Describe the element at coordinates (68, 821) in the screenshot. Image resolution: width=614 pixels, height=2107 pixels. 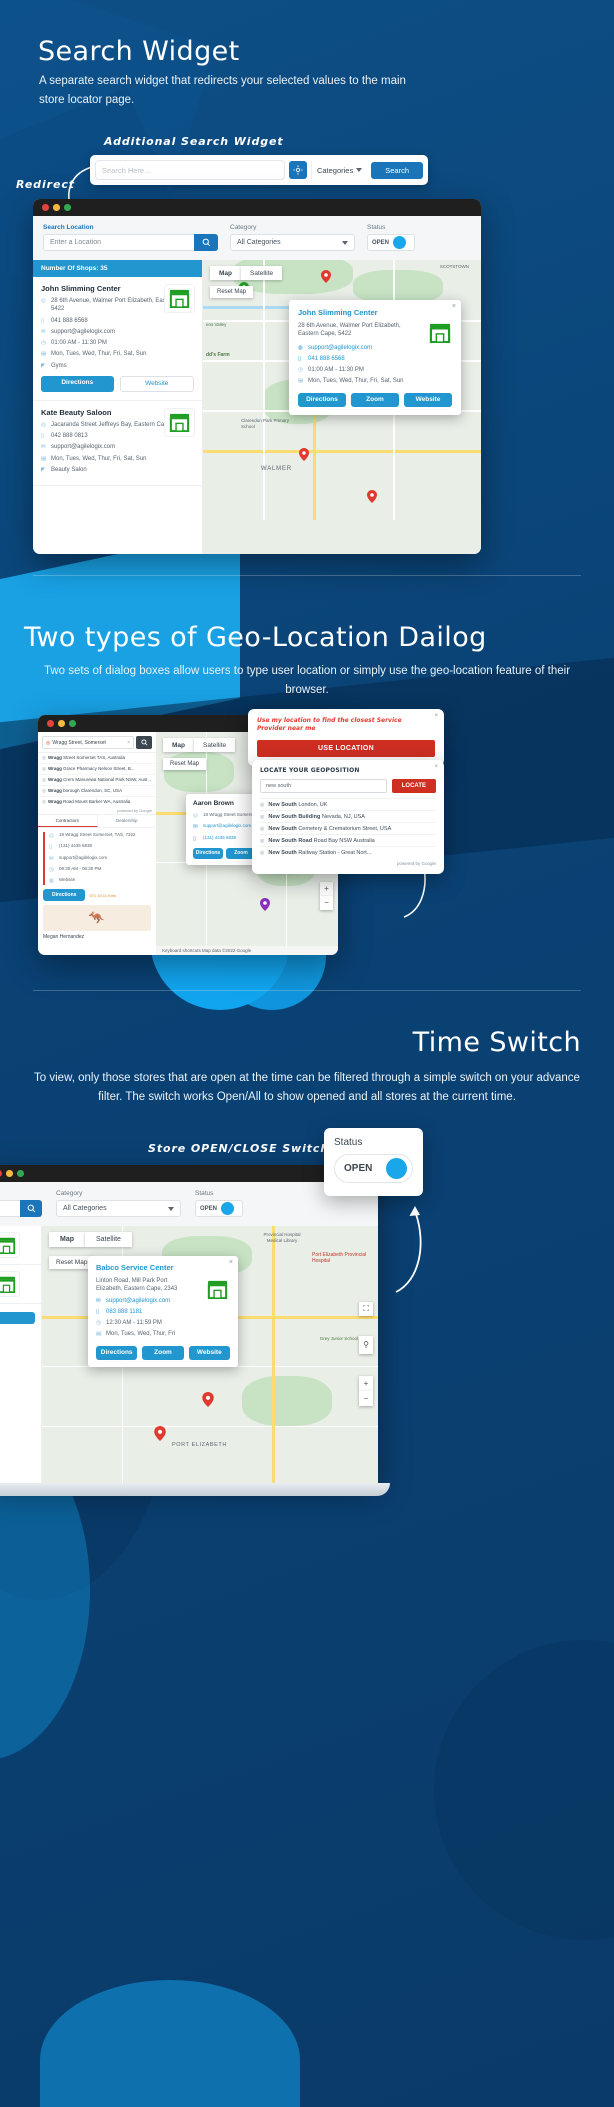
I see `tab-contractors: Contractors` at that location.